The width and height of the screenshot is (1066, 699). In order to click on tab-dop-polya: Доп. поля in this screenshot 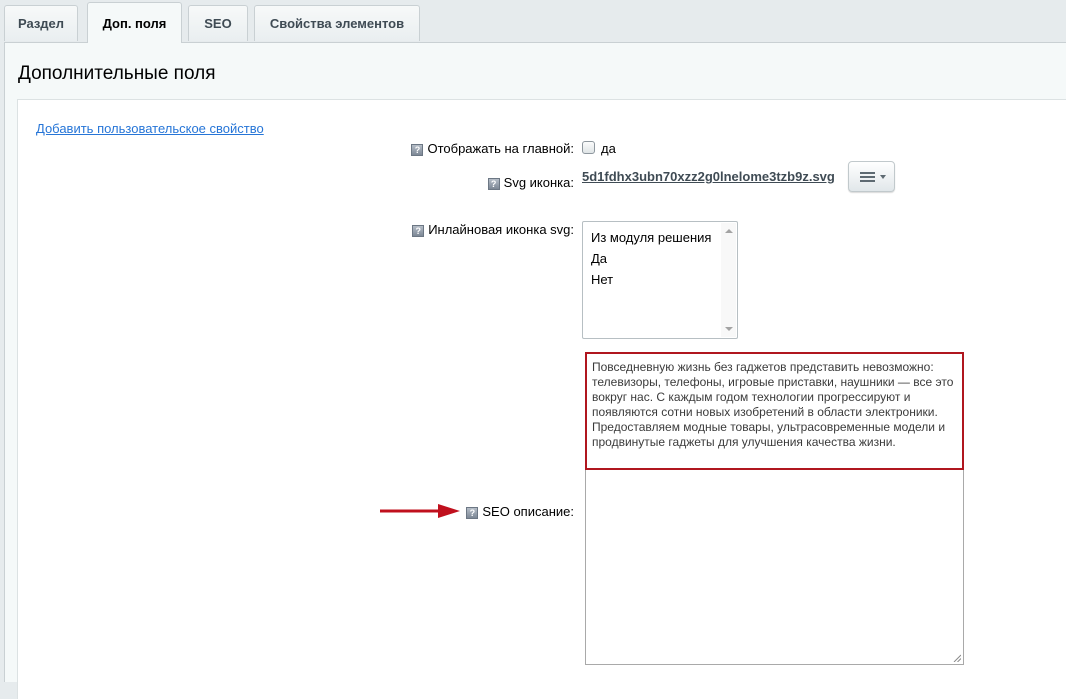, I will do `click(134, 22)`.